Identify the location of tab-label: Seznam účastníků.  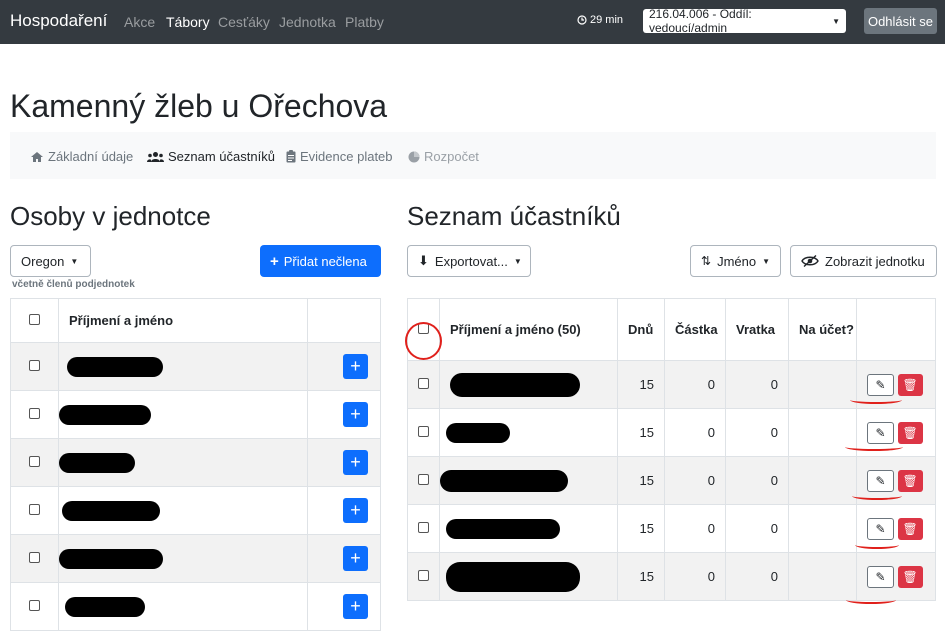
(221, 156).